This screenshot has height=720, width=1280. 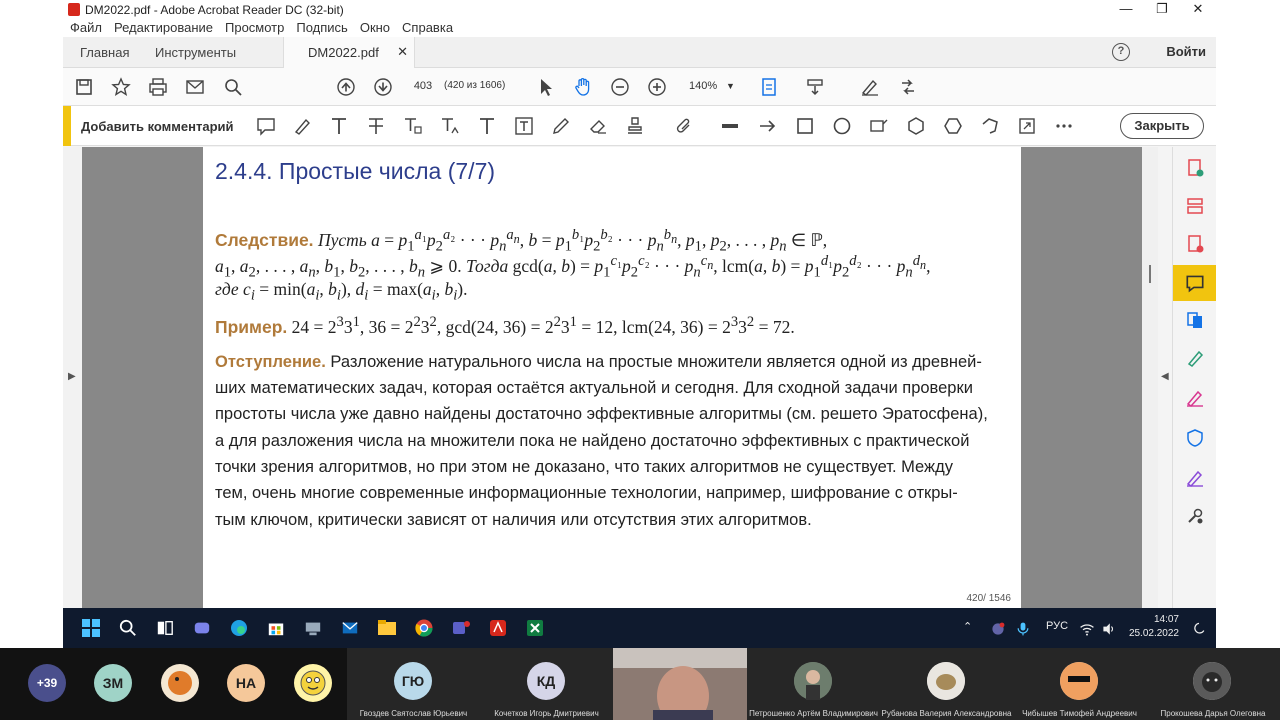 I want to click on teams-icon, so click(x=461, y=628).